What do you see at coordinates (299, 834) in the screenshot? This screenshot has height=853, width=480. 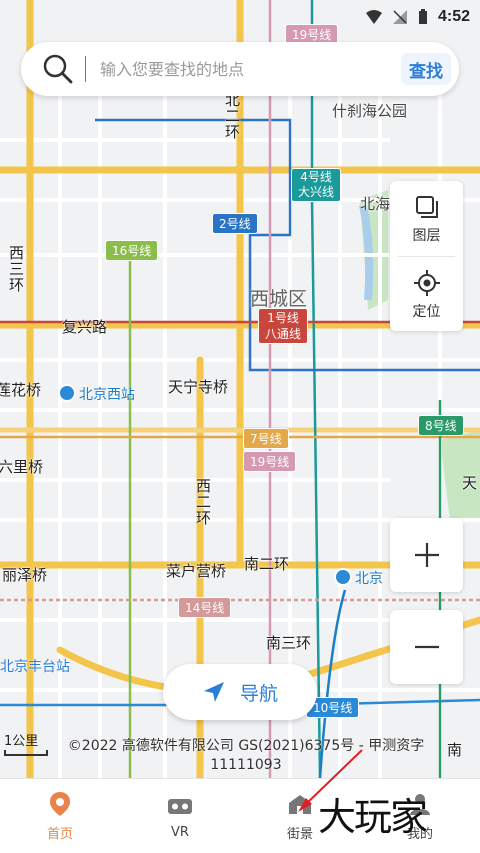 I see `tab-street-view-label: 街景` at bounding box center [299, 834].